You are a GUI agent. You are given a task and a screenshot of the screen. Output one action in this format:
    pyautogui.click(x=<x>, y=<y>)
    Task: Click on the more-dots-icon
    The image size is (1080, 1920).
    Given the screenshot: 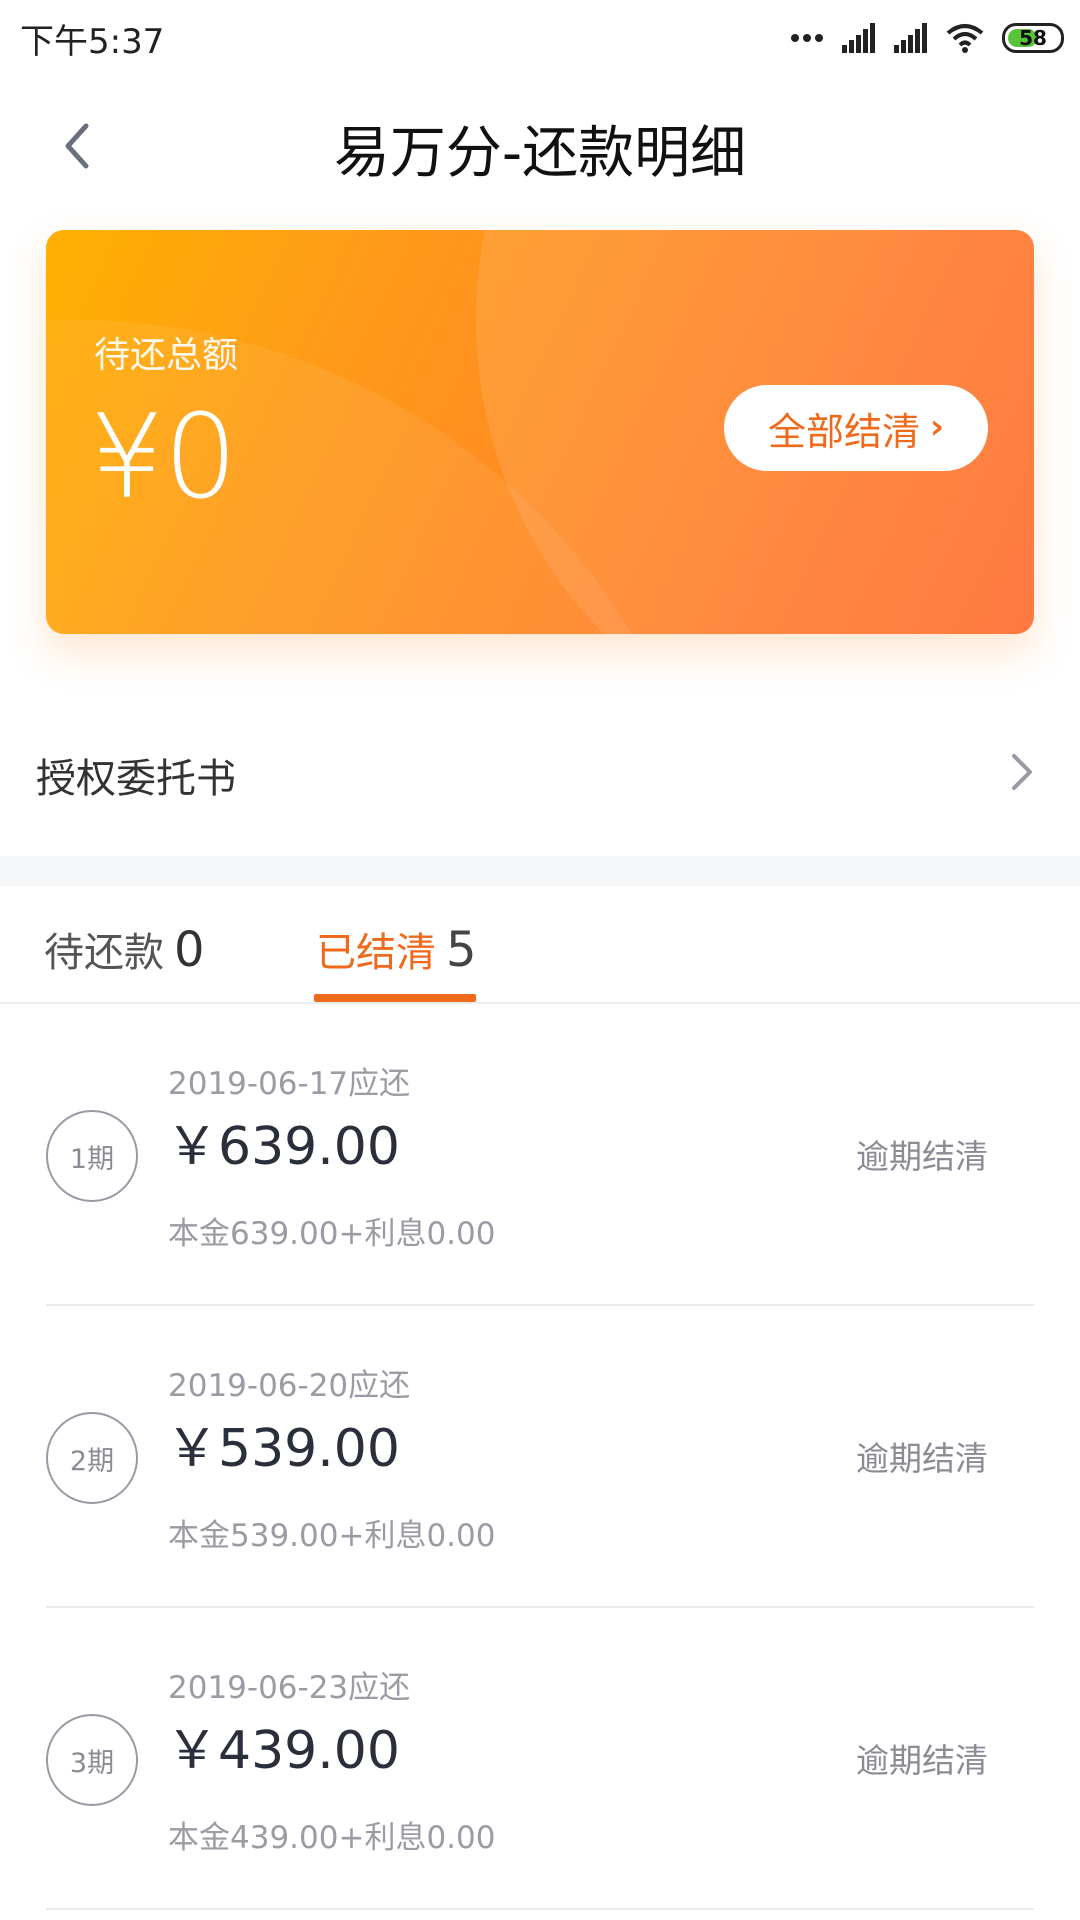 What is the action you would take?
    pyautogui.click(x=807, y=38)
    